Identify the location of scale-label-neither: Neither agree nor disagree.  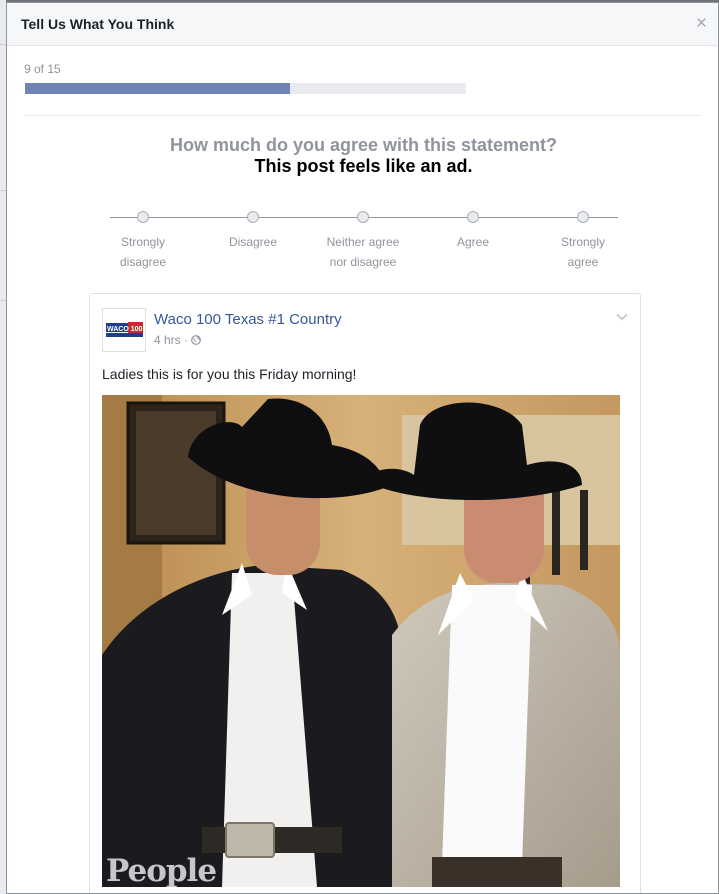
(363, 252).